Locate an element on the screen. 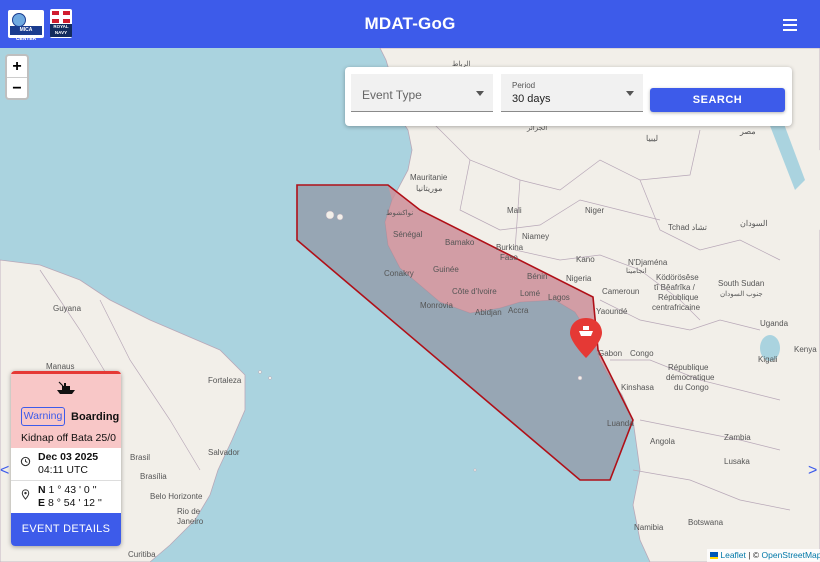 The height and width of the screenshot is (562, 820). svg-text: Mauritanie is located at coordinates (429, 177).